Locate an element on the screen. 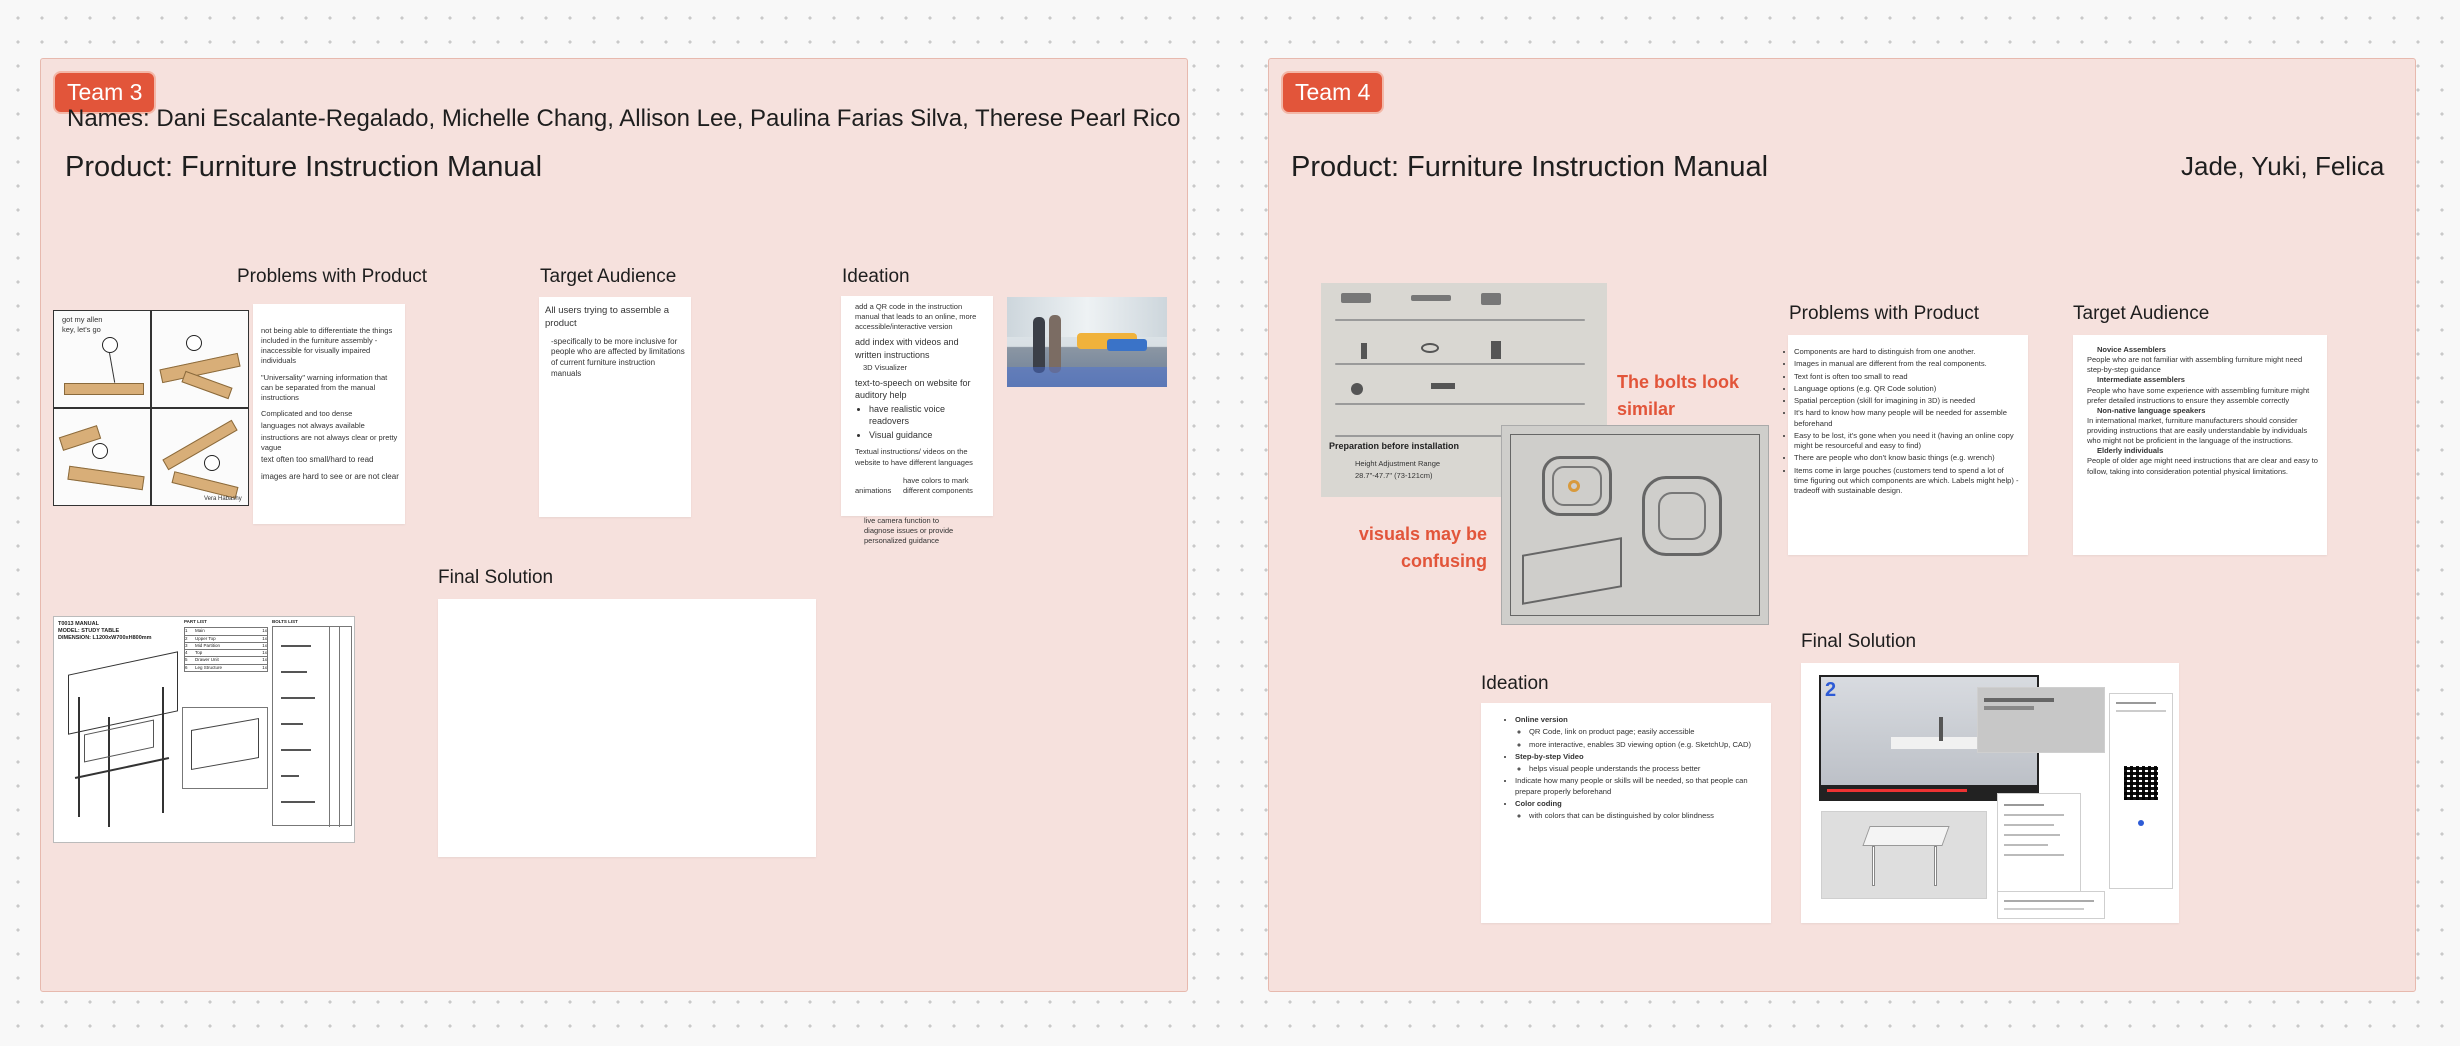 The image size is (2460, 1046). problem-item: Language options (e.g. QR Code solution) is located at coordinates (1907, 389).